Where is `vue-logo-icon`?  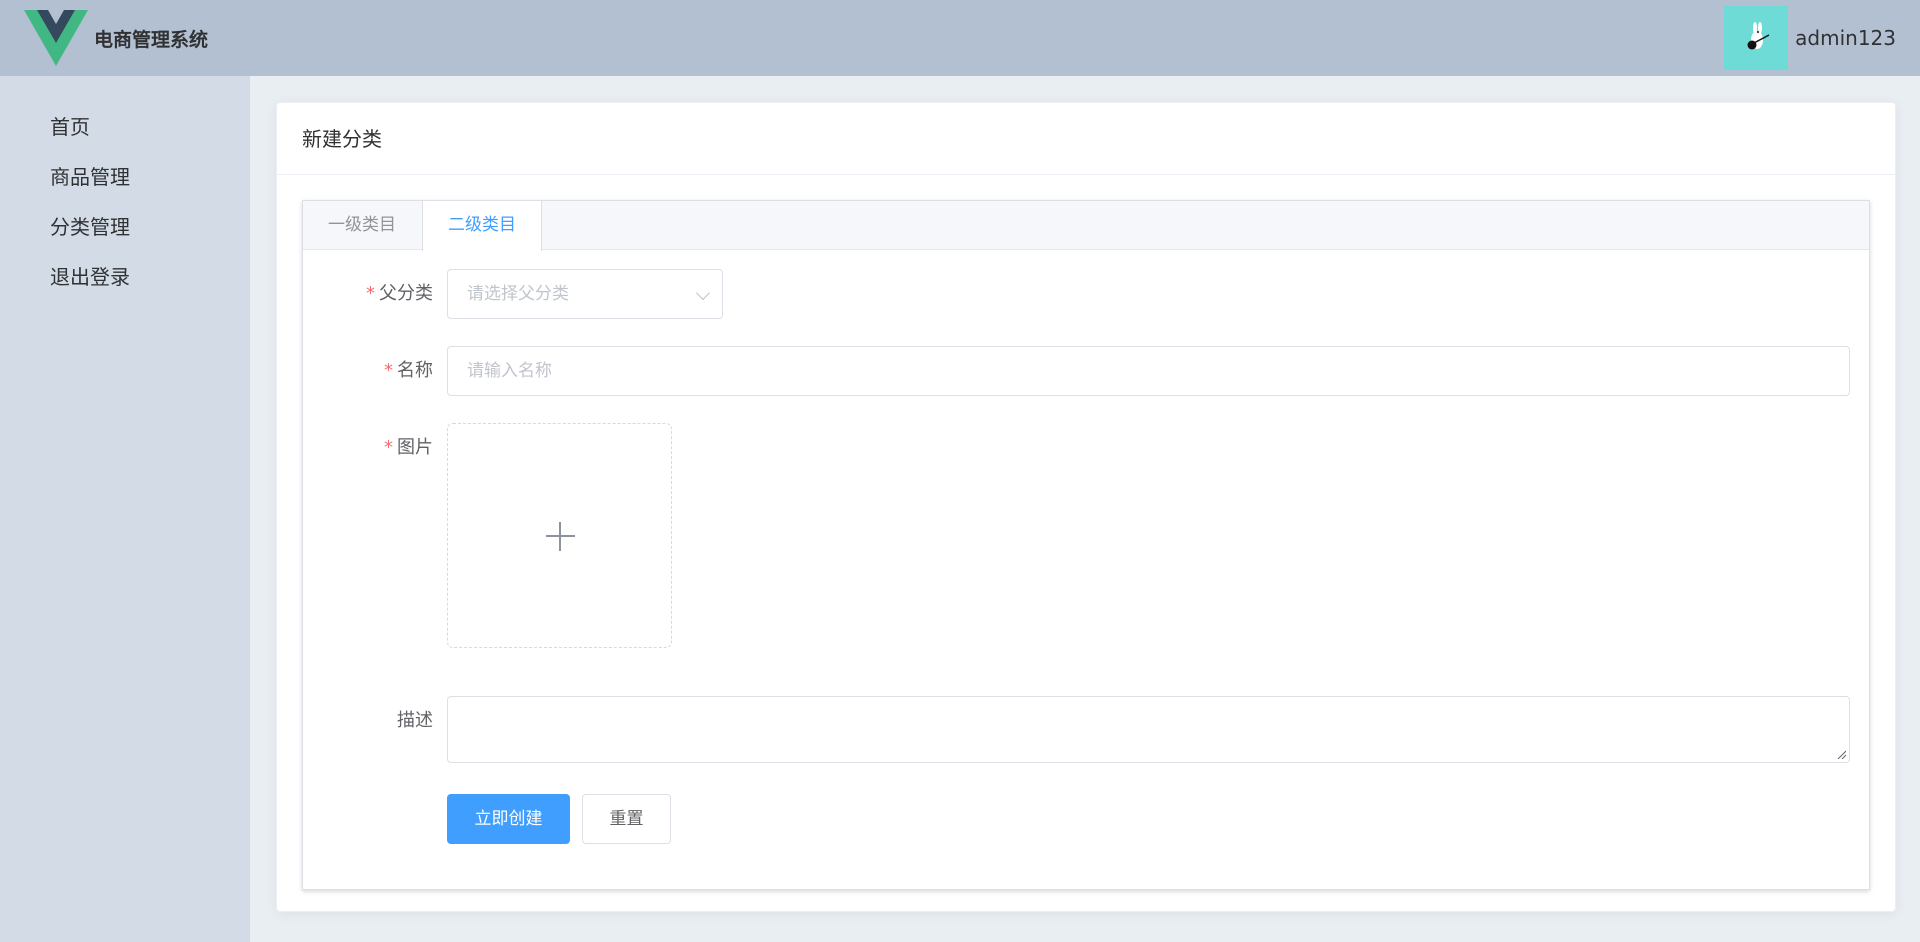 vue-logo-icon is located at coordinates (56, 38).